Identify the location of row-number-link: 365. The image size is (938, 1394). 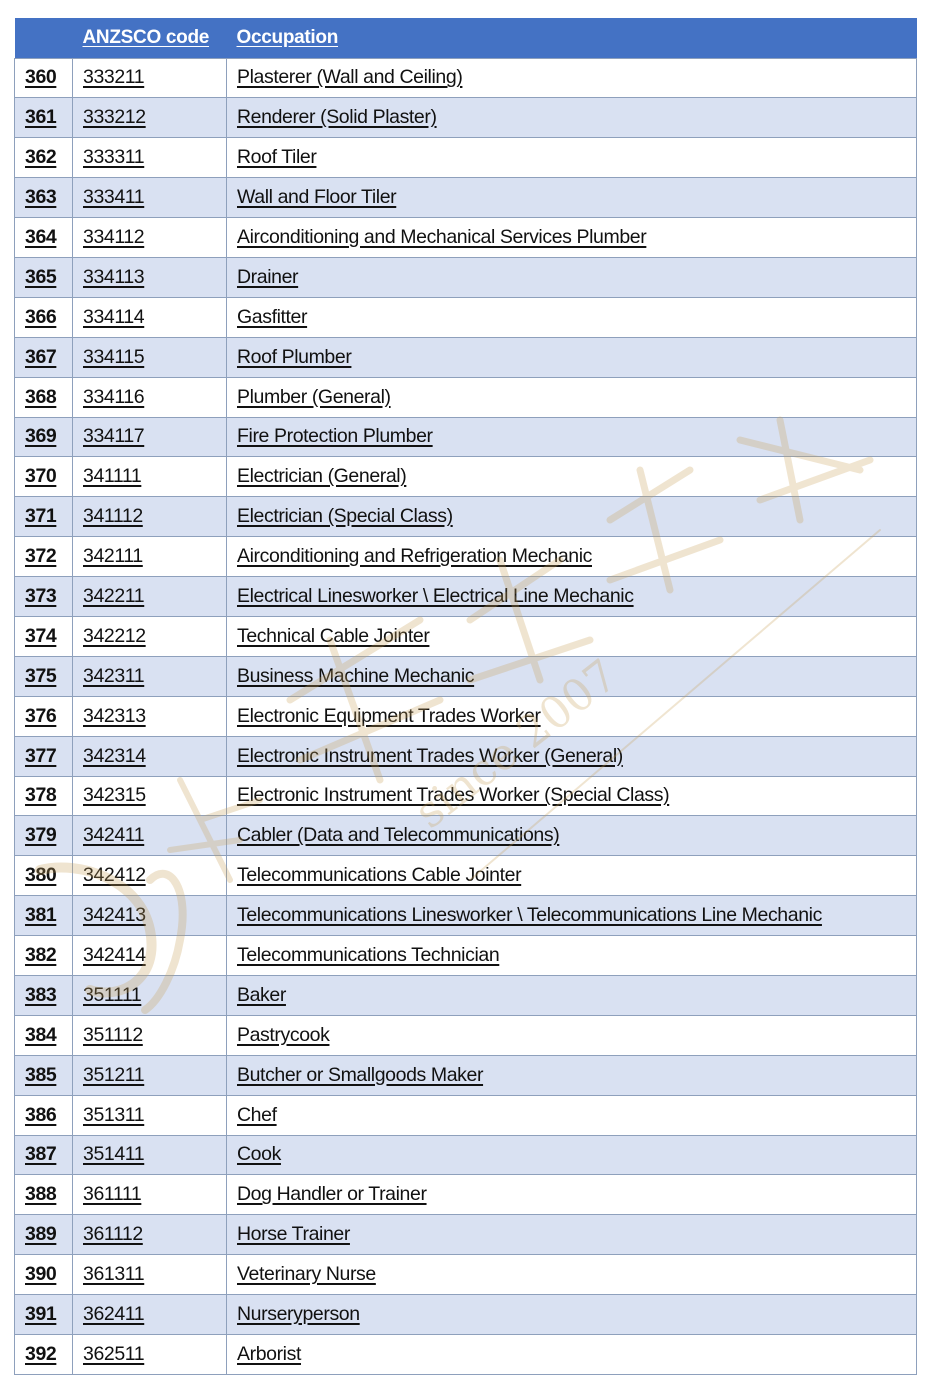
(41, 277).